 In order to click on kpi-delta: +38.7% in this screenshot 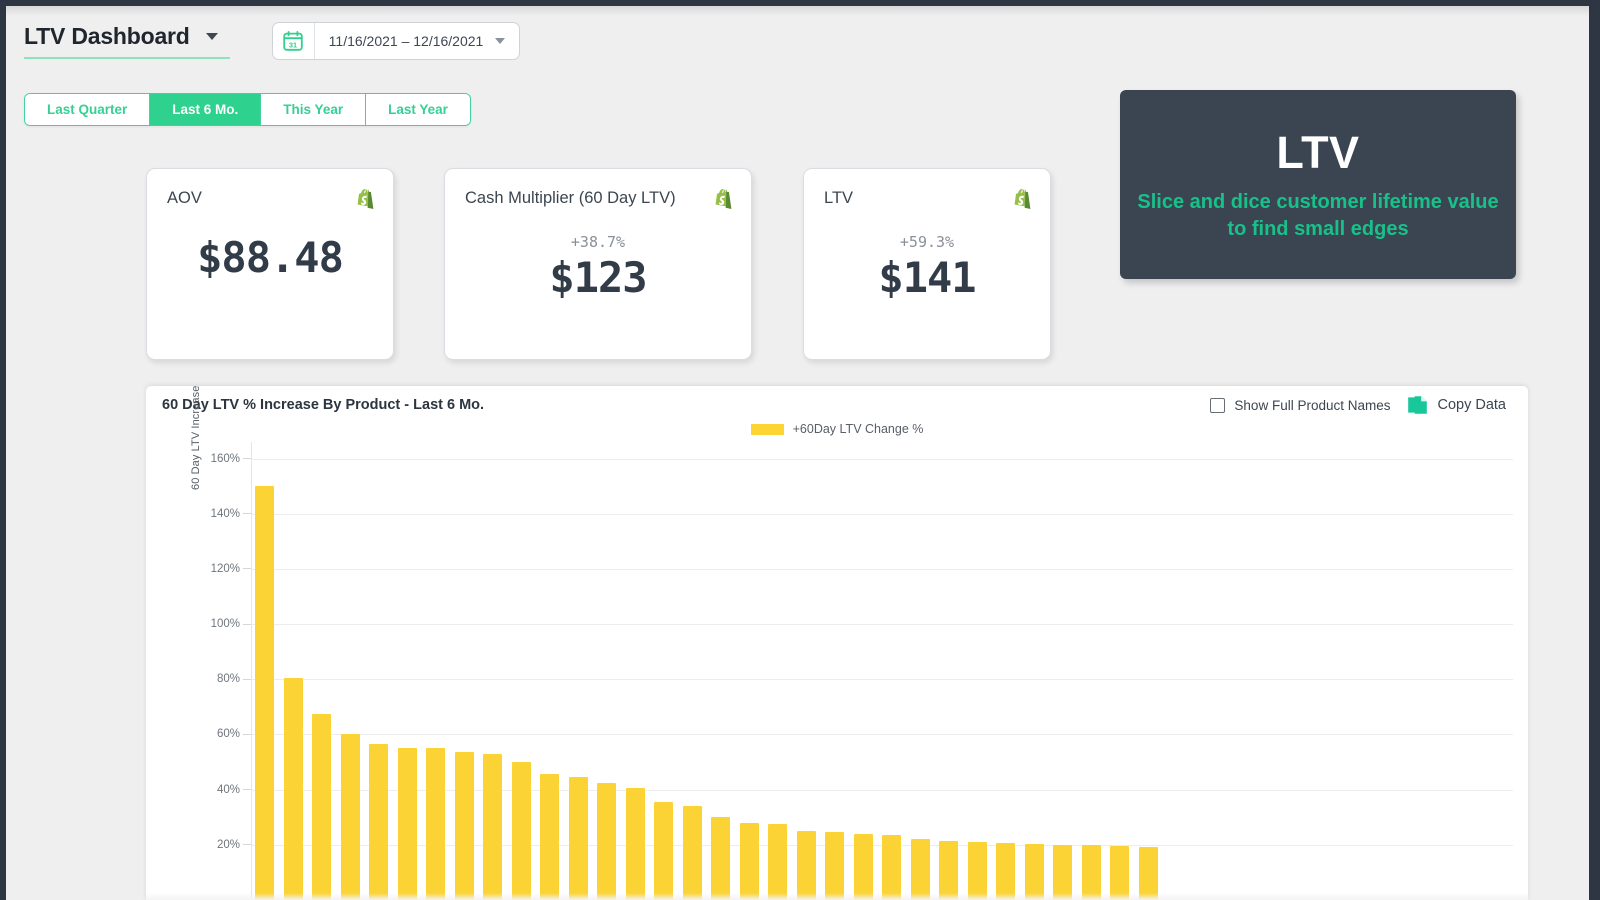, I will do `click(598, 242)`.